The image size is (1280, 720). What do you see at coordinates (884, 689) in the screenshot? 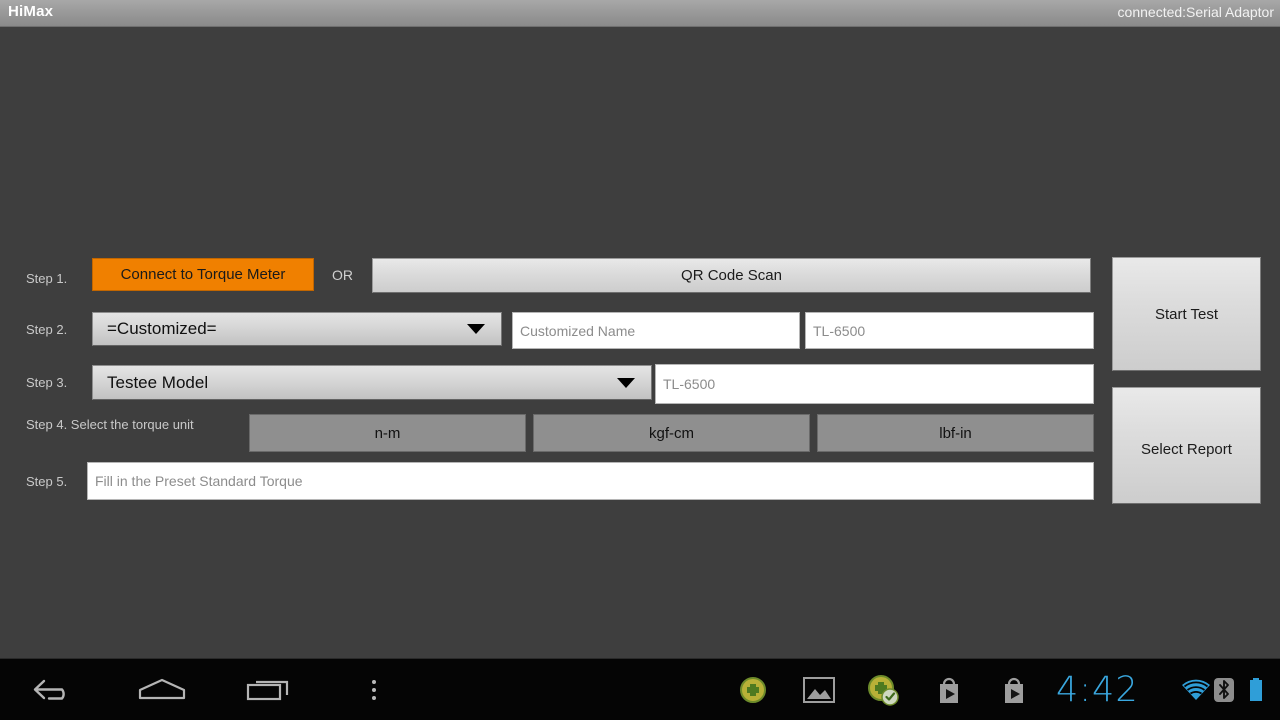
I see `sync-complete-icon` at bounding box center [884, 689].